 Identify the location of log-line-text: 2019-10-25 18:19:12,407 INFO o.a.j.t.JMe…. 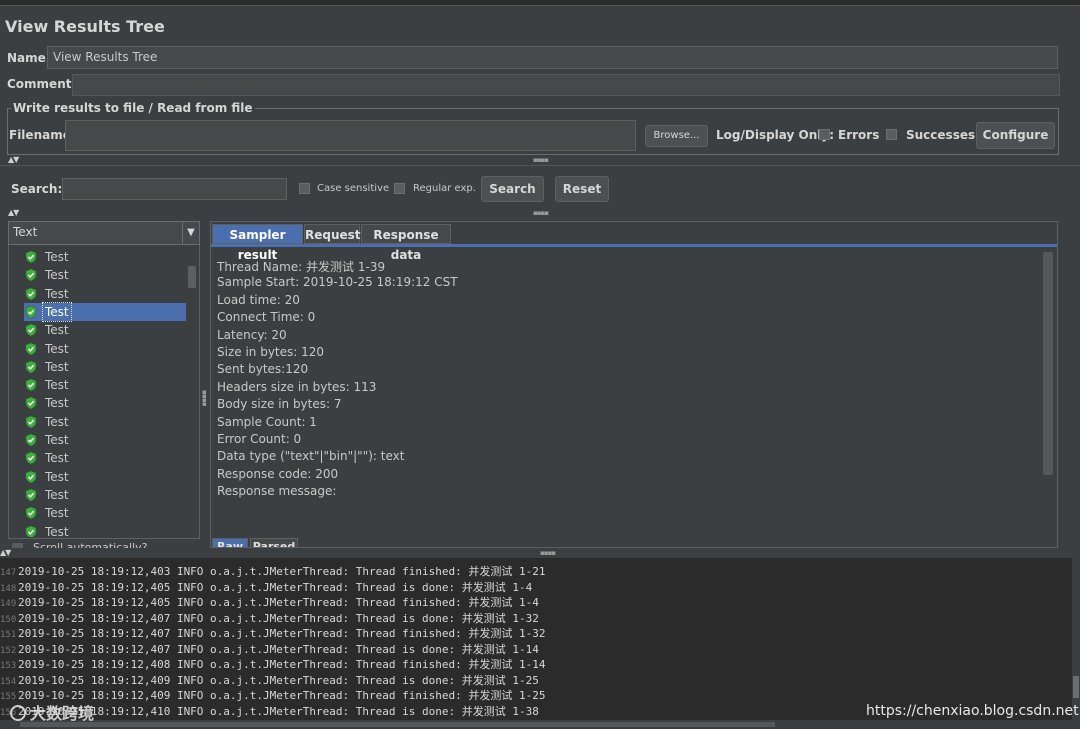
(278, 649).